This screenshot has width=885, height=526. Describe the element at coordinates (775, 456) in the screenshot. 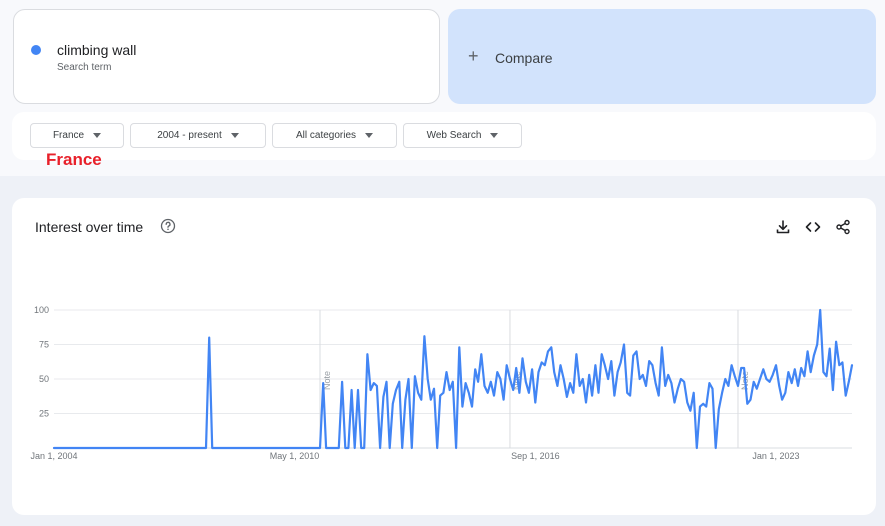

I see `x-tick-label: Jan 1, 2023` at that location.